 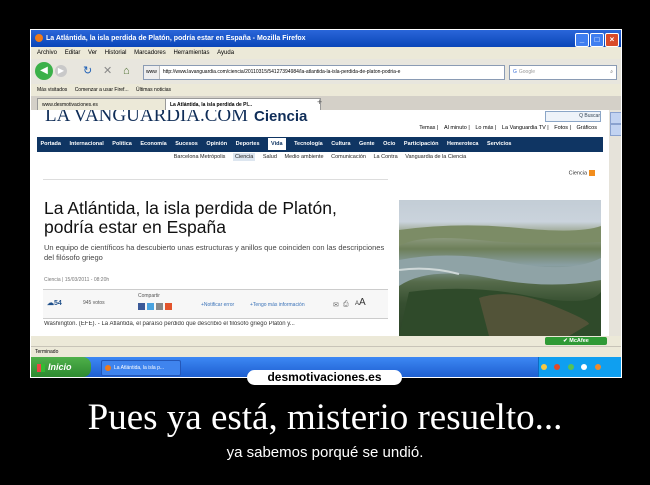 I want to click on site-logo: LA VANGUARDIA.COM Ciencia, so click(x=176, y=118).